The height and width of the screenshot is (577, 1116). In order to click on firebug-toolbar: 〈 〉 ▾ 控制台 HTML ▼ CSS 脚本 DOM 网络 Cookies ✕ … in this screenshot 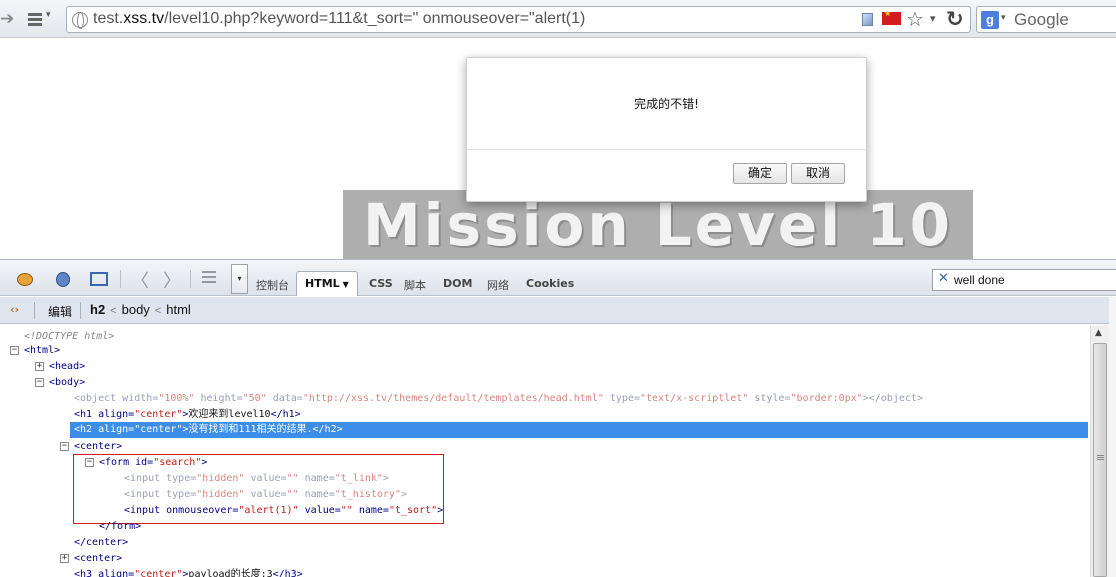, I will do `click(558, 277)`.